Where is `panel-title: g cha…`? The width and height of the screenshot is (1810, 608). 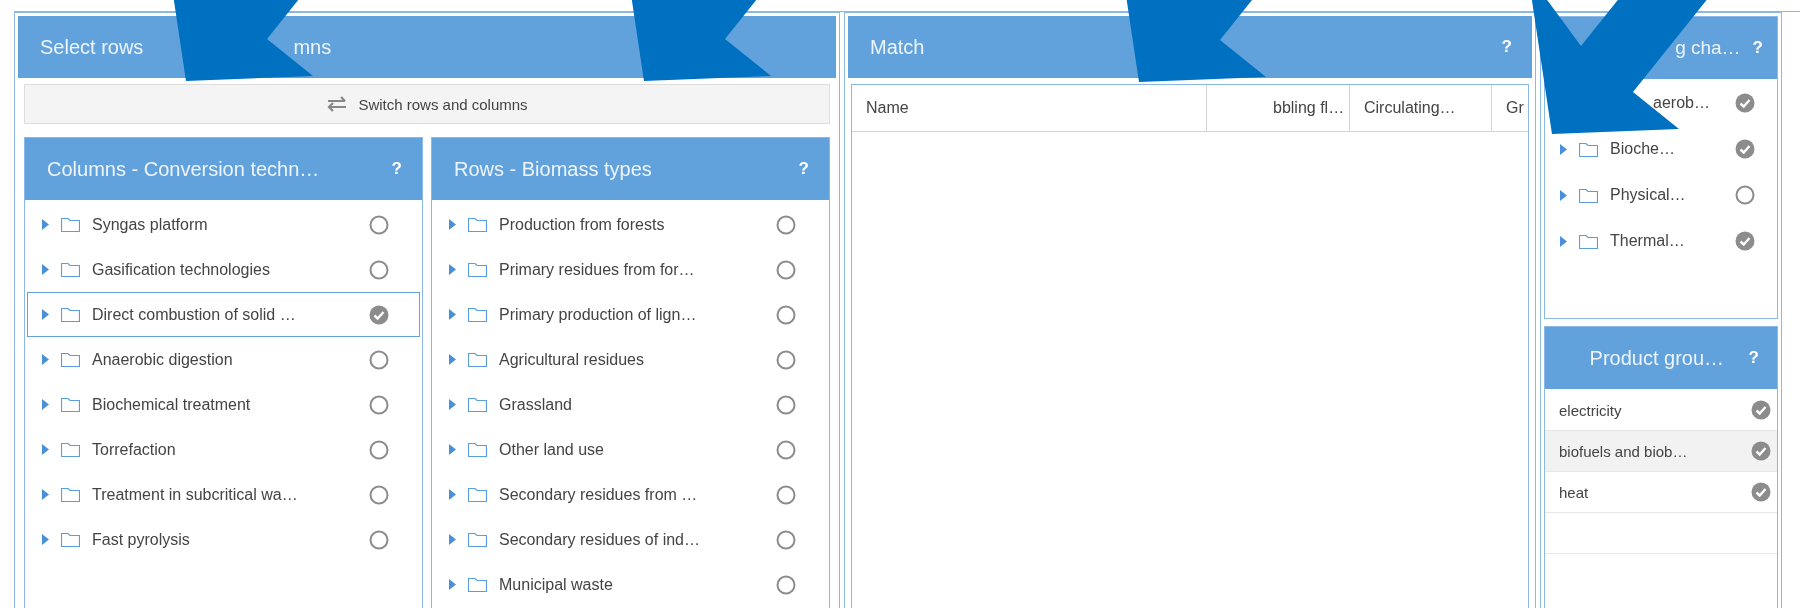
panel-title: g cha… is located at coordinates (1708, 48).